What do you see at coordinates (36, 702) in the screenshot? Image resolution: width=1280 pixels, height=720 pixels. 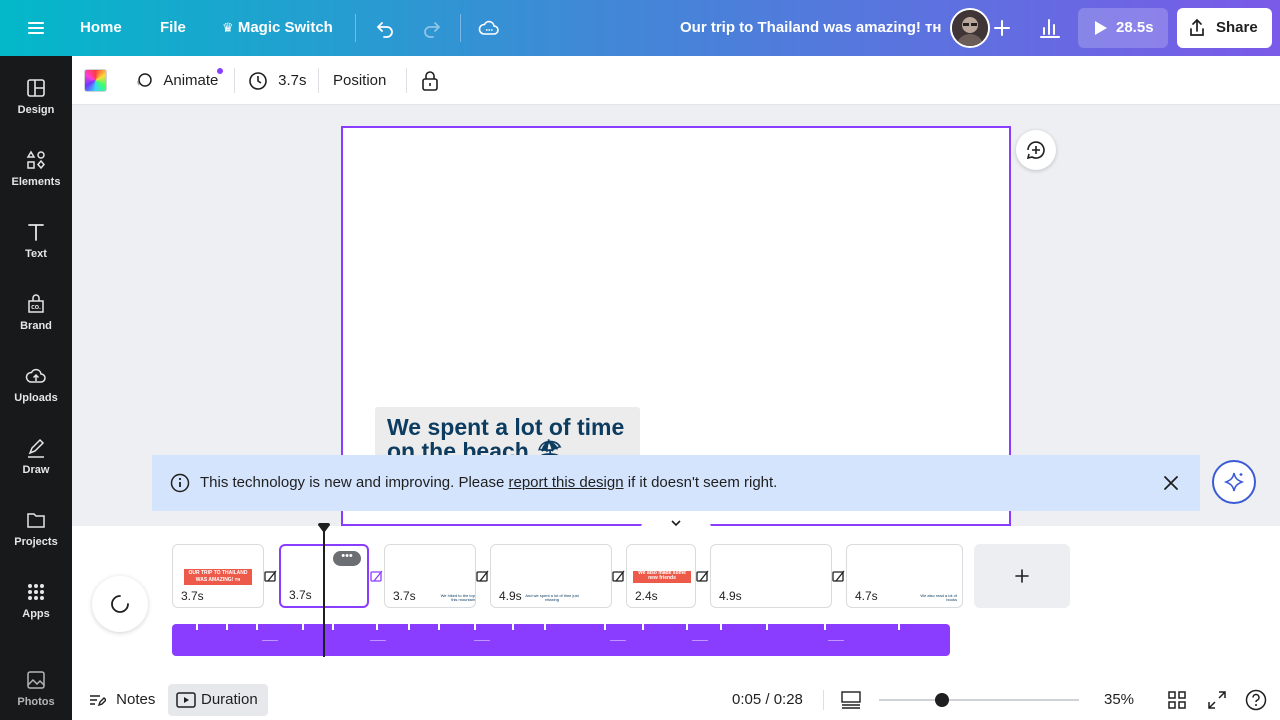 I see `sidebar-item-label: Photos` at bounding box center [36, 702].